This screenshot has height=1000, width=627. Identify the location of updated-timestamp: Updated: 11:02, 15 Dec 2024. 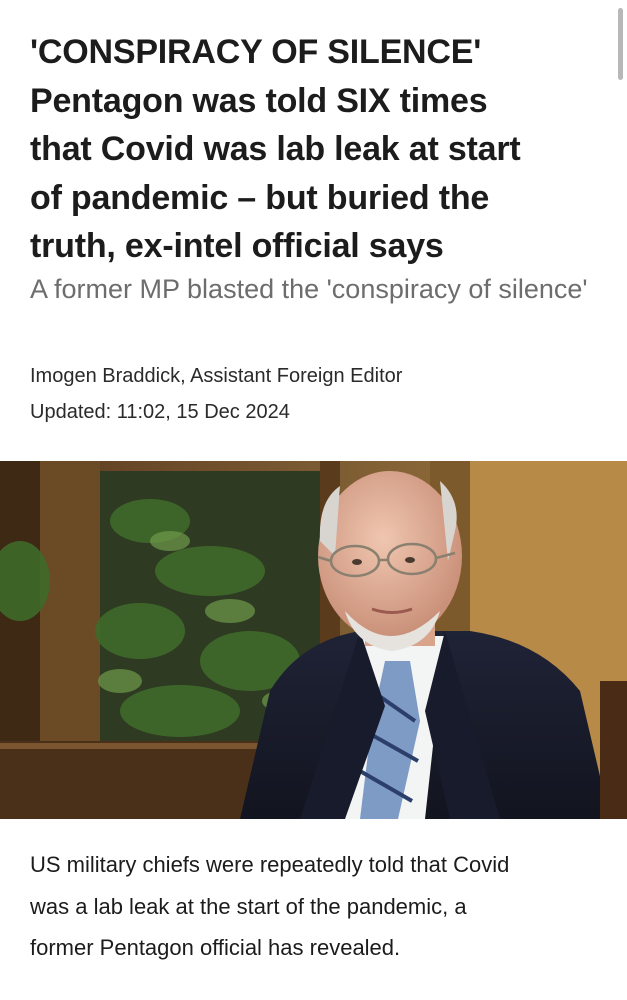
(160, 412).